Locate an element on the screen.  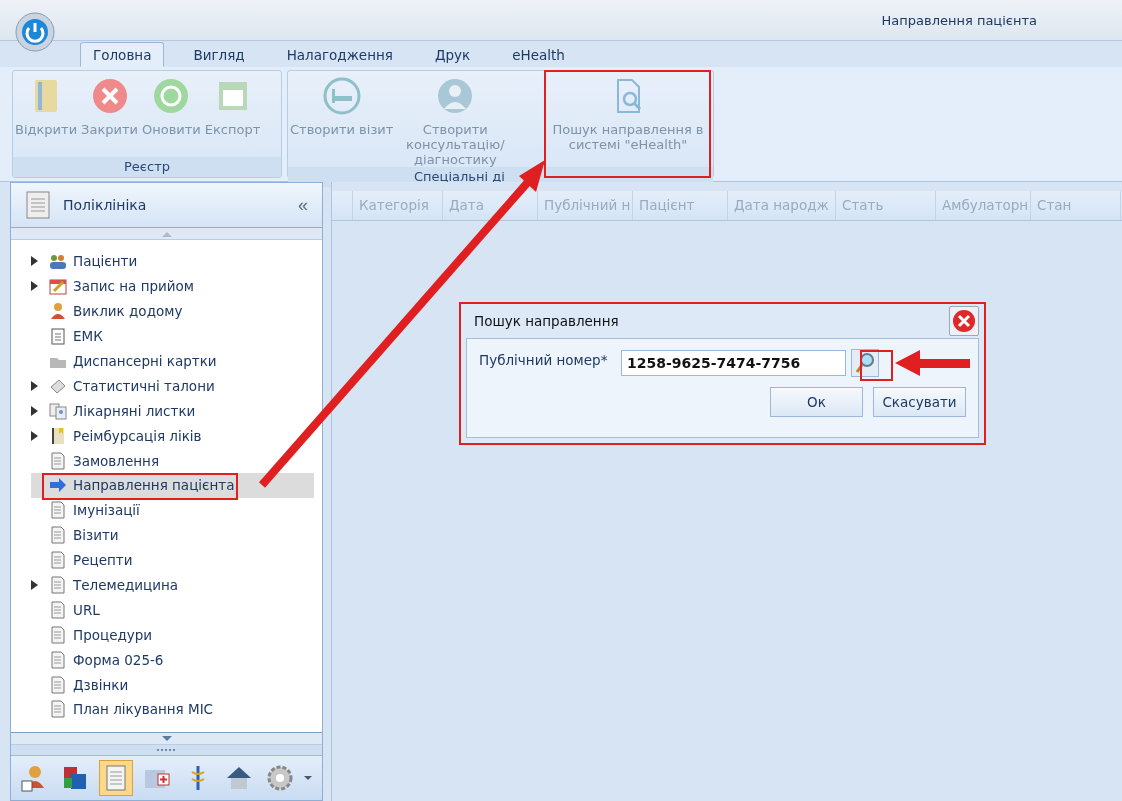
tree-item: Імунізації is located at coordinates (176, 510).